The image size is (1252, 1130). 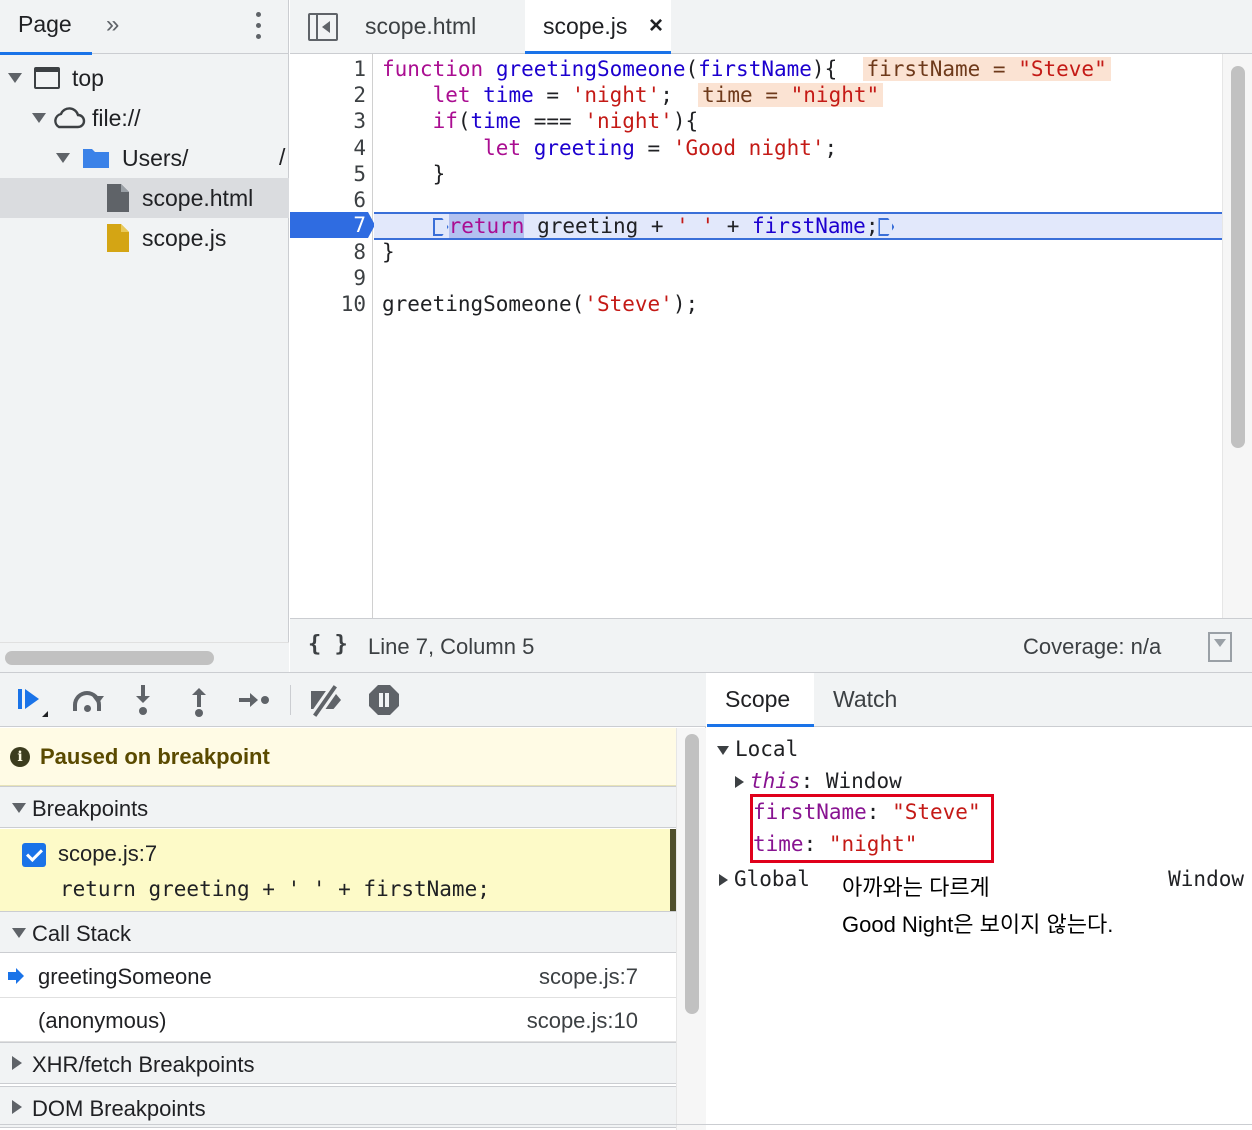 I want to click on section-title: XHR/fetch Breakpoints, so click(x=143, y=1064).